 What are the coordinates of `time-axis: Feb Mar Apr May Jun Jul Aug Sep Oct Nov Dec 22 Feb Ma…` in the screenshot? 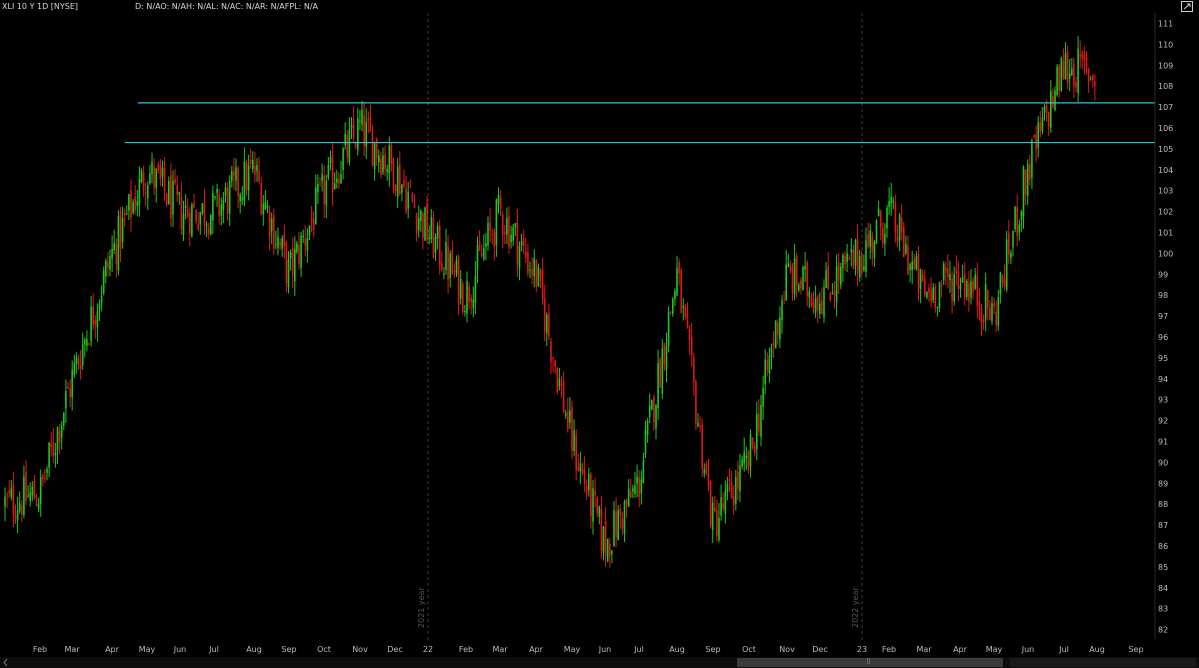 It's located at (588, 649).